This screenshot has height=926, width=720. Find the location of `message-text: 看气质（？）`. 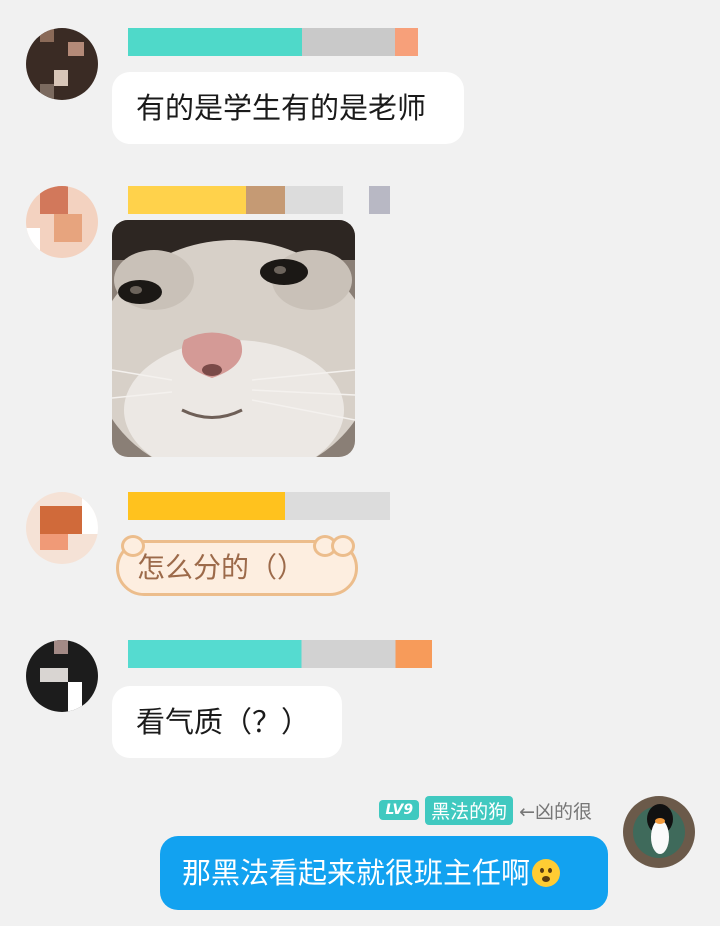

message-text: 看气质（？） is located at coordinates (223, 722).